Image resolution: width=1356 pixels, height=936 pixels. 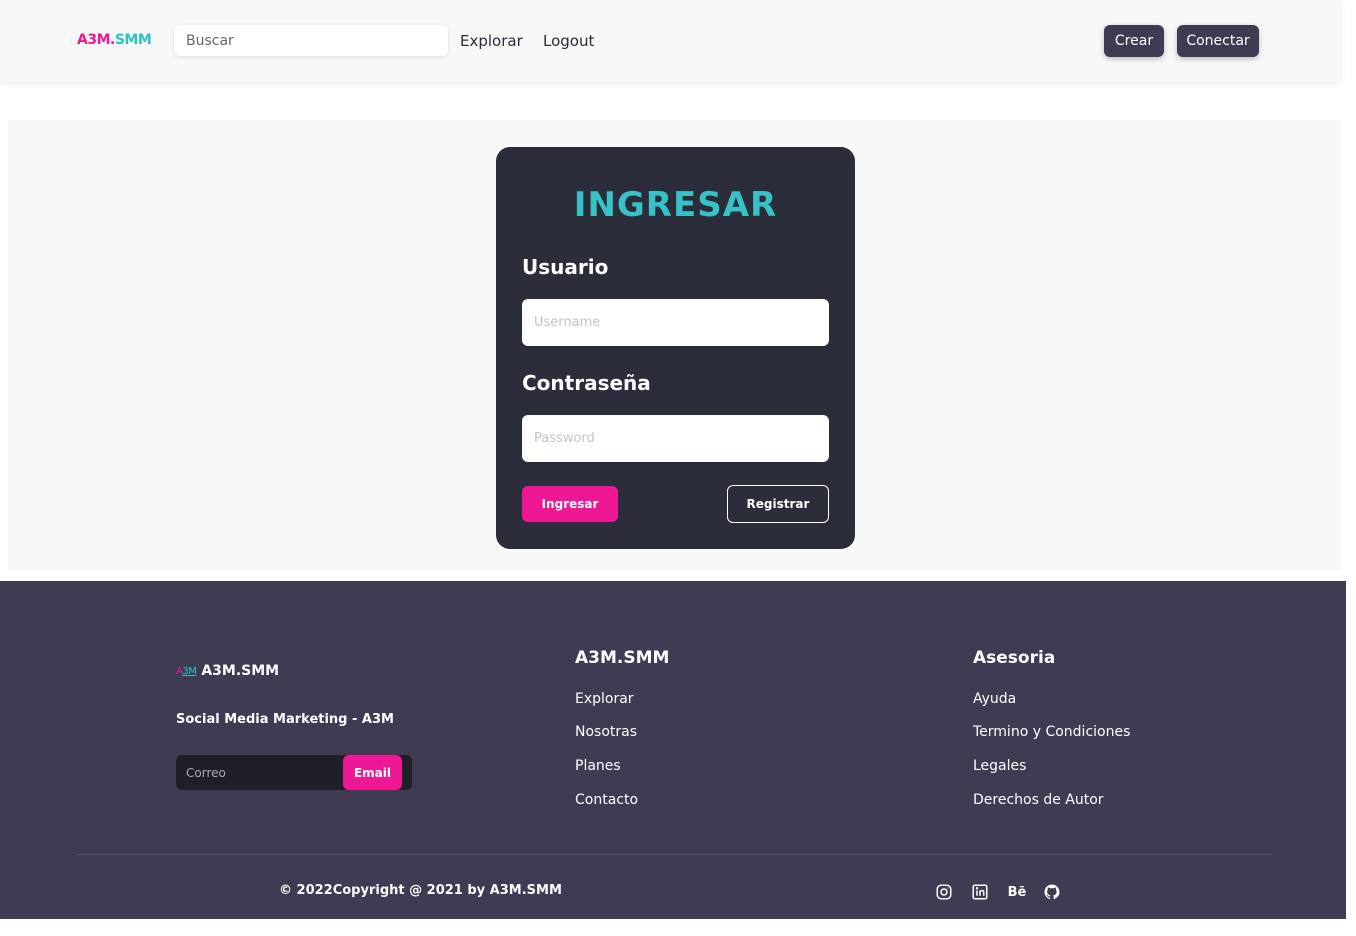 I want to click on footer-link-legales: Legales, so click(x=999, y=766).